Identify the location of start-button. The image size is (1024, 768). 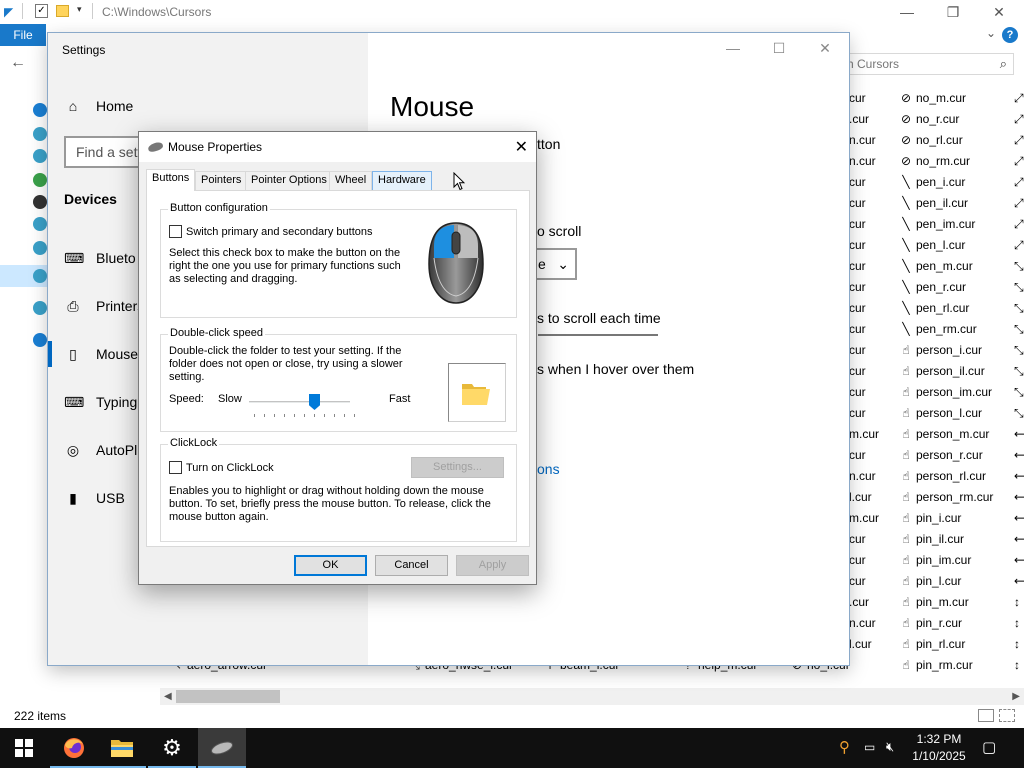
(24, 748).